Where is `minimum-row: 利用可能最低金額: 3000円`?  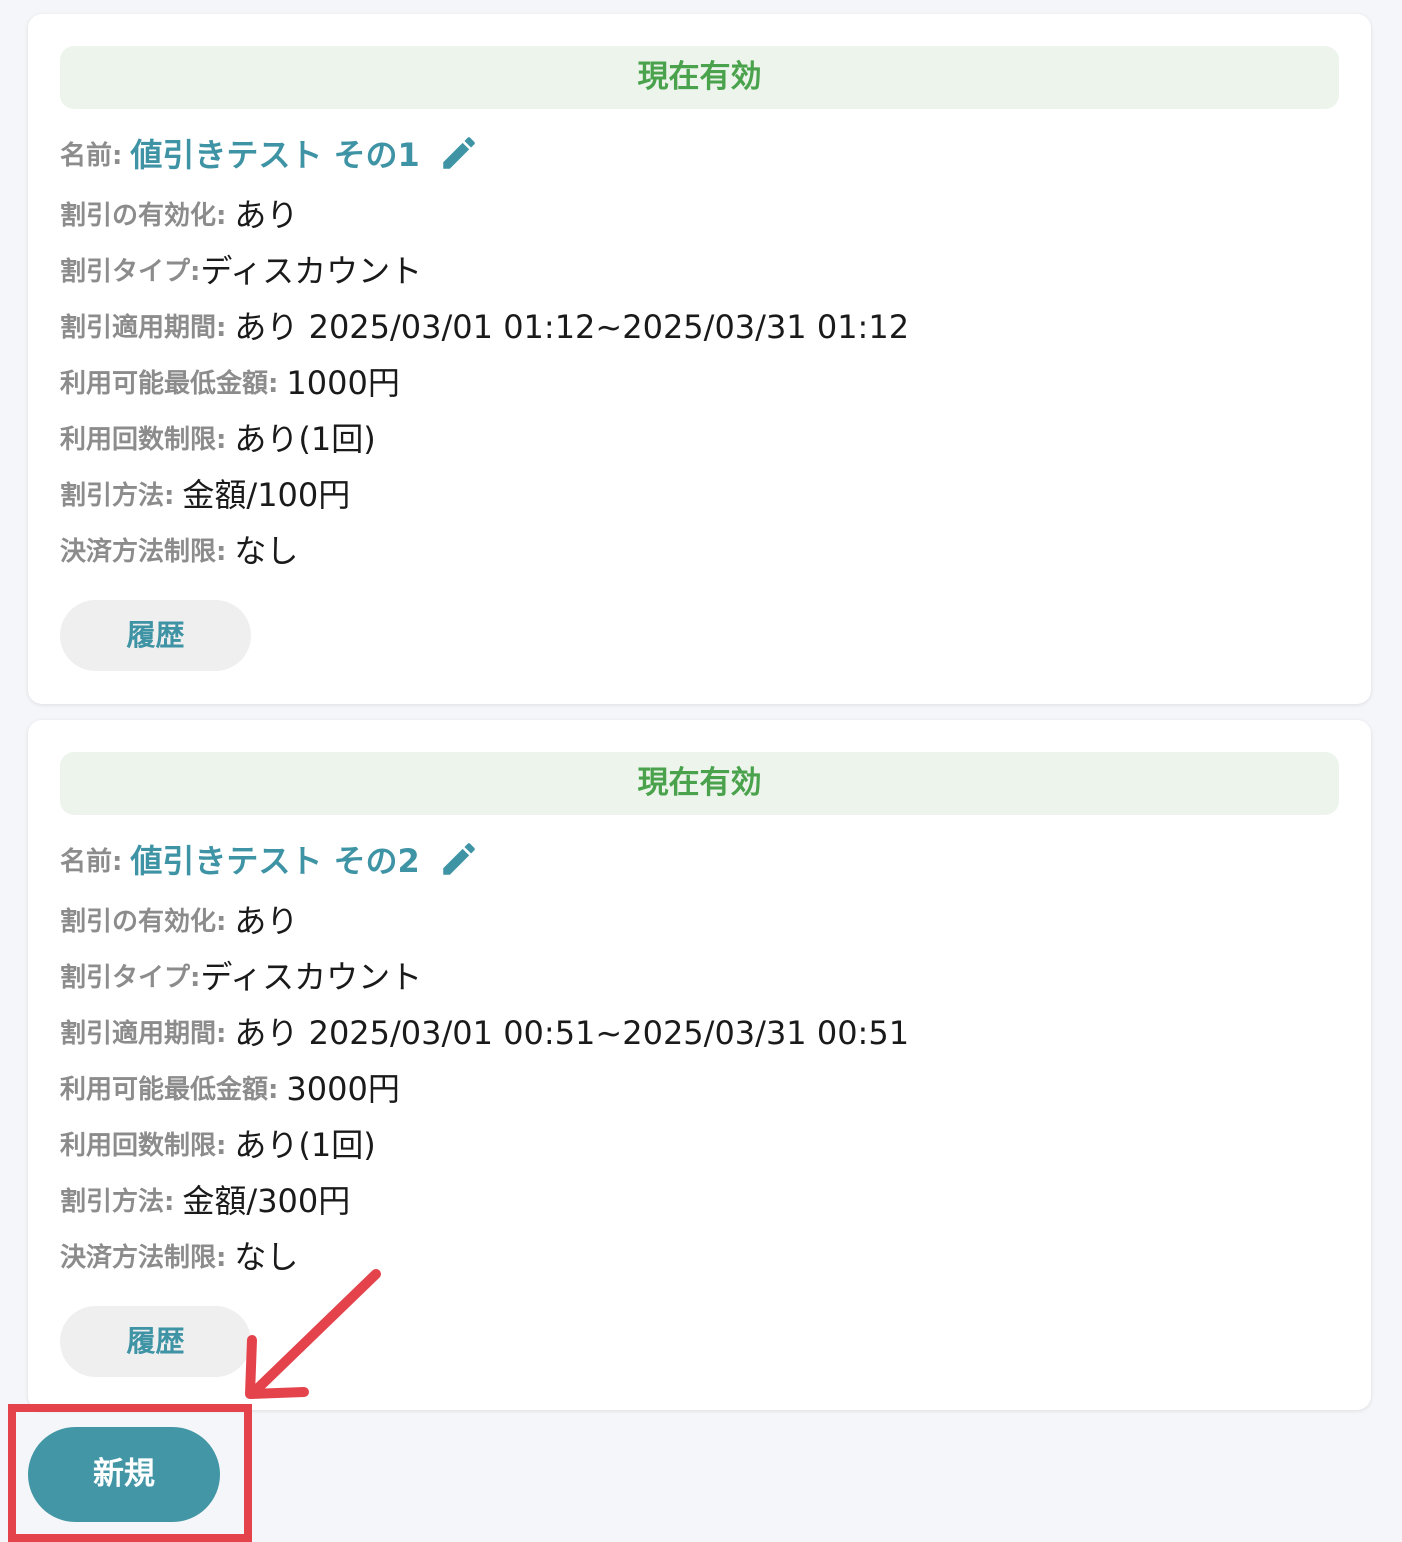
minimum-row: 利用可能最低金額: 3000円 is located at coordinates (230, 1087).